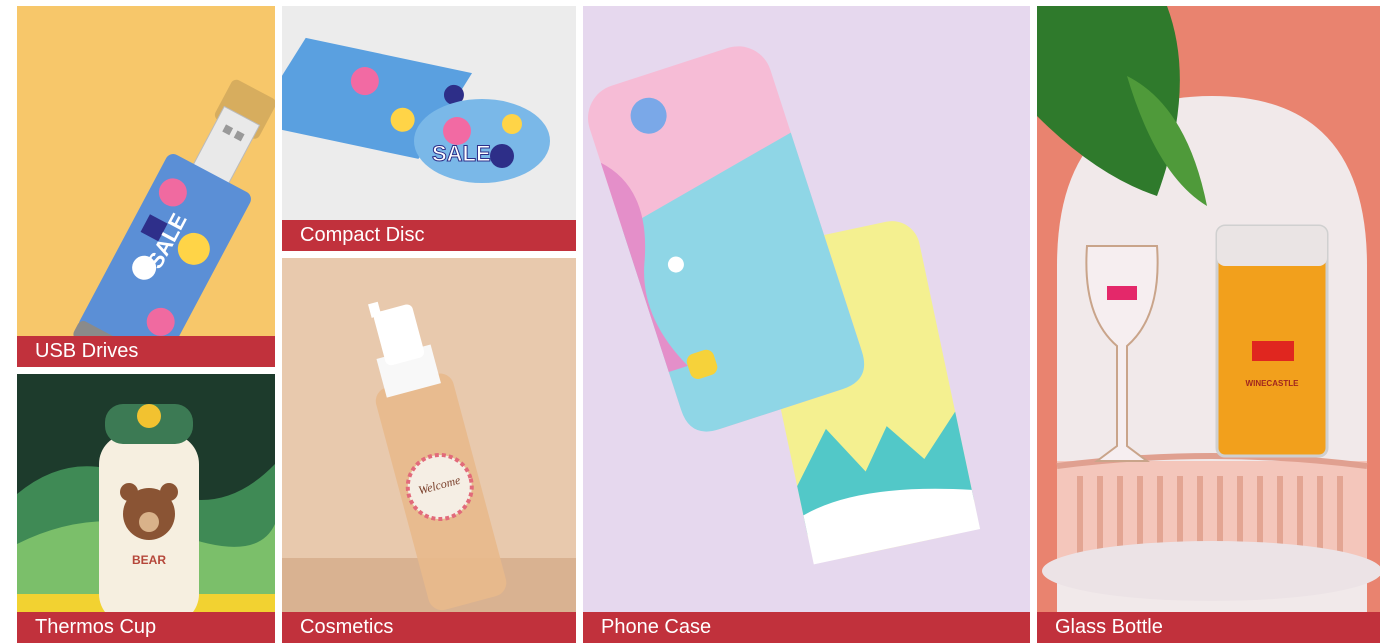  I want to click on compact-disc-image: SALE, so click(429, 128).